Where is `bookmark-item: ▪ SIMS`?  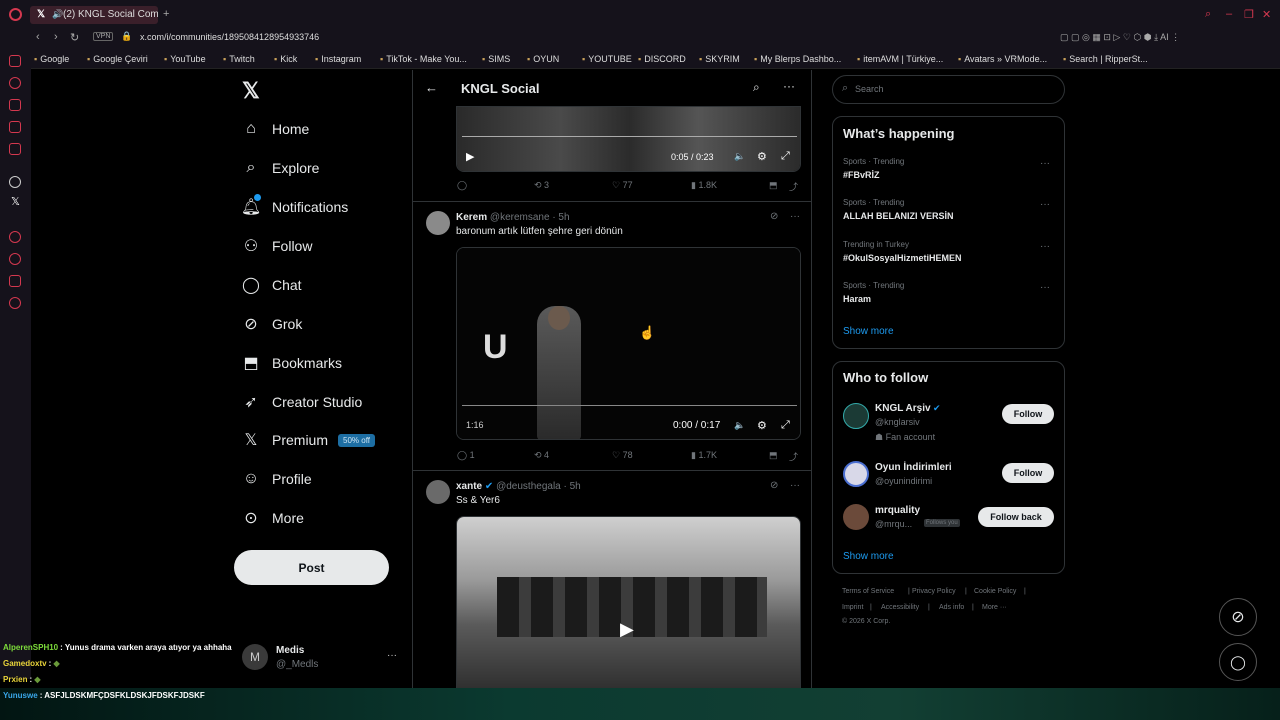
bookmark-item: ▪ SIMS is located at coordinates (496, 59).